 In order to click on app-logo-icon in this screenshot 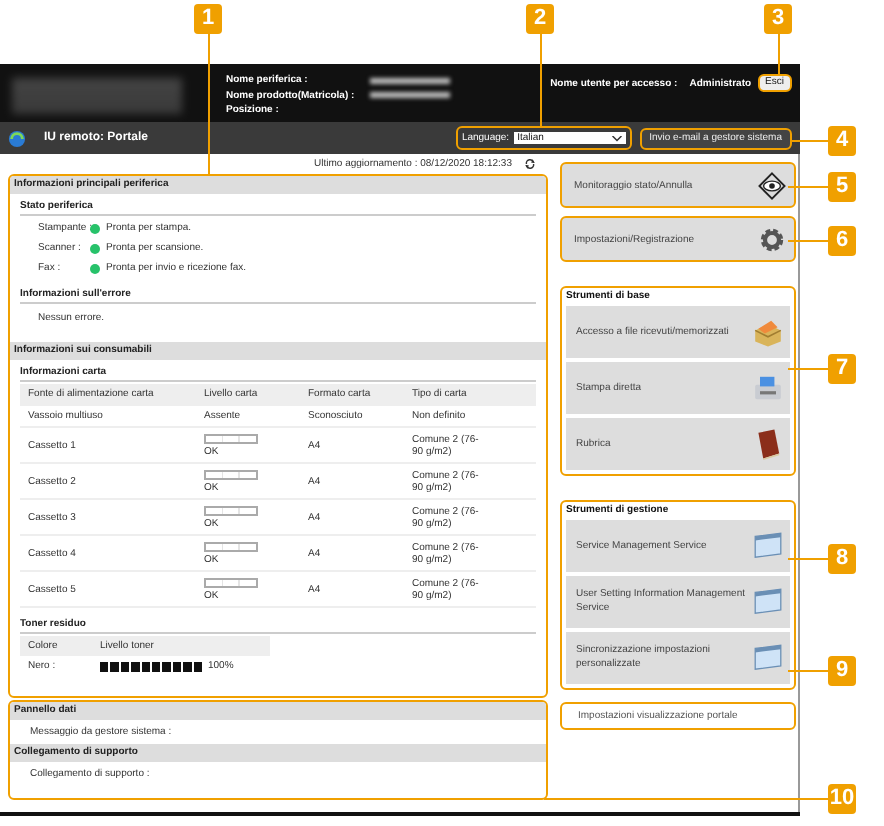, I will do `click(17, 138)`.